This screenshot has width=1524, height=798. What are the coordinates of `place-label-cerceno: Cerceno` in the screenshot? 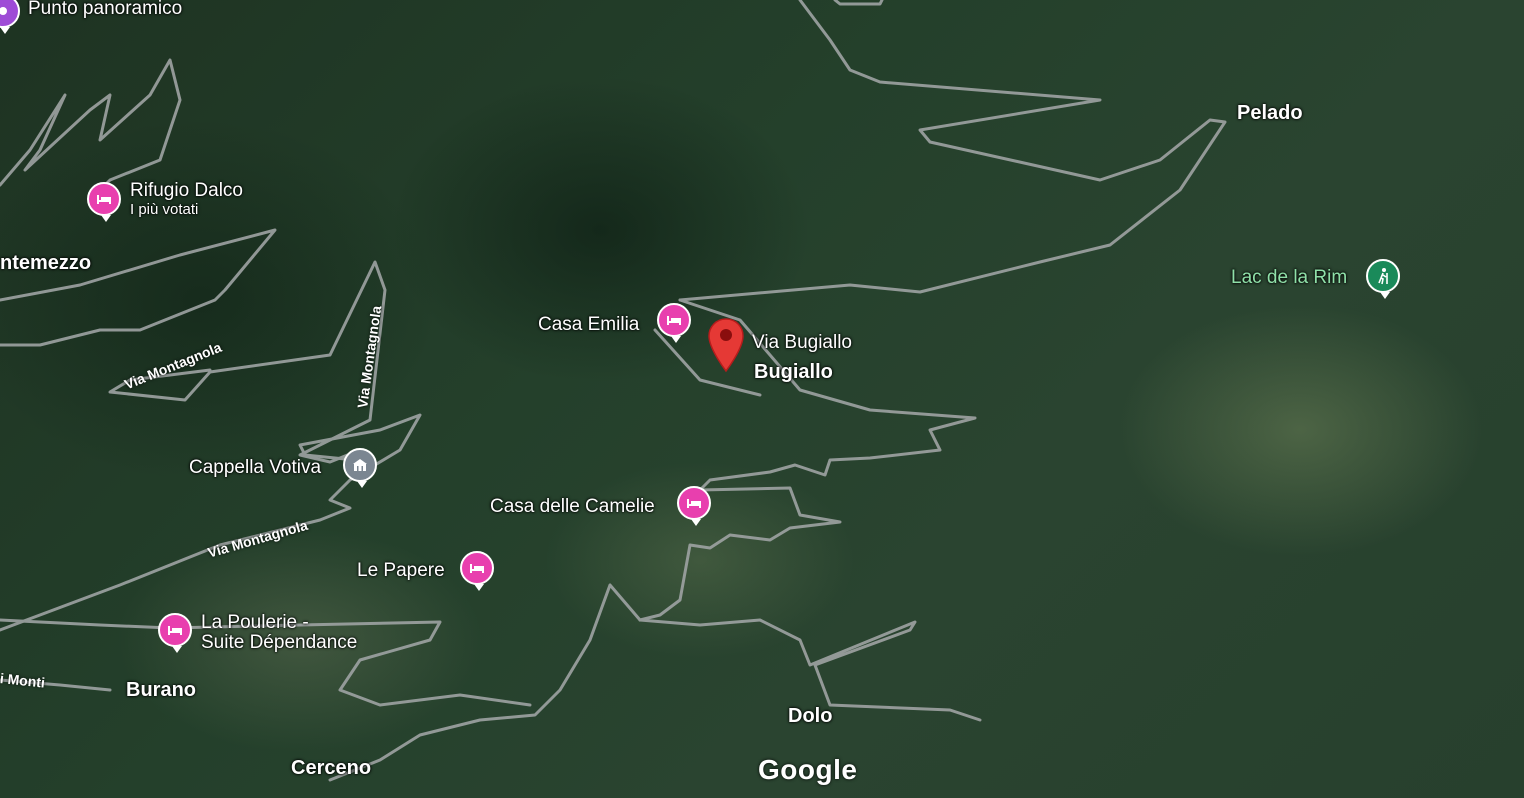 It's located at (331, 768).